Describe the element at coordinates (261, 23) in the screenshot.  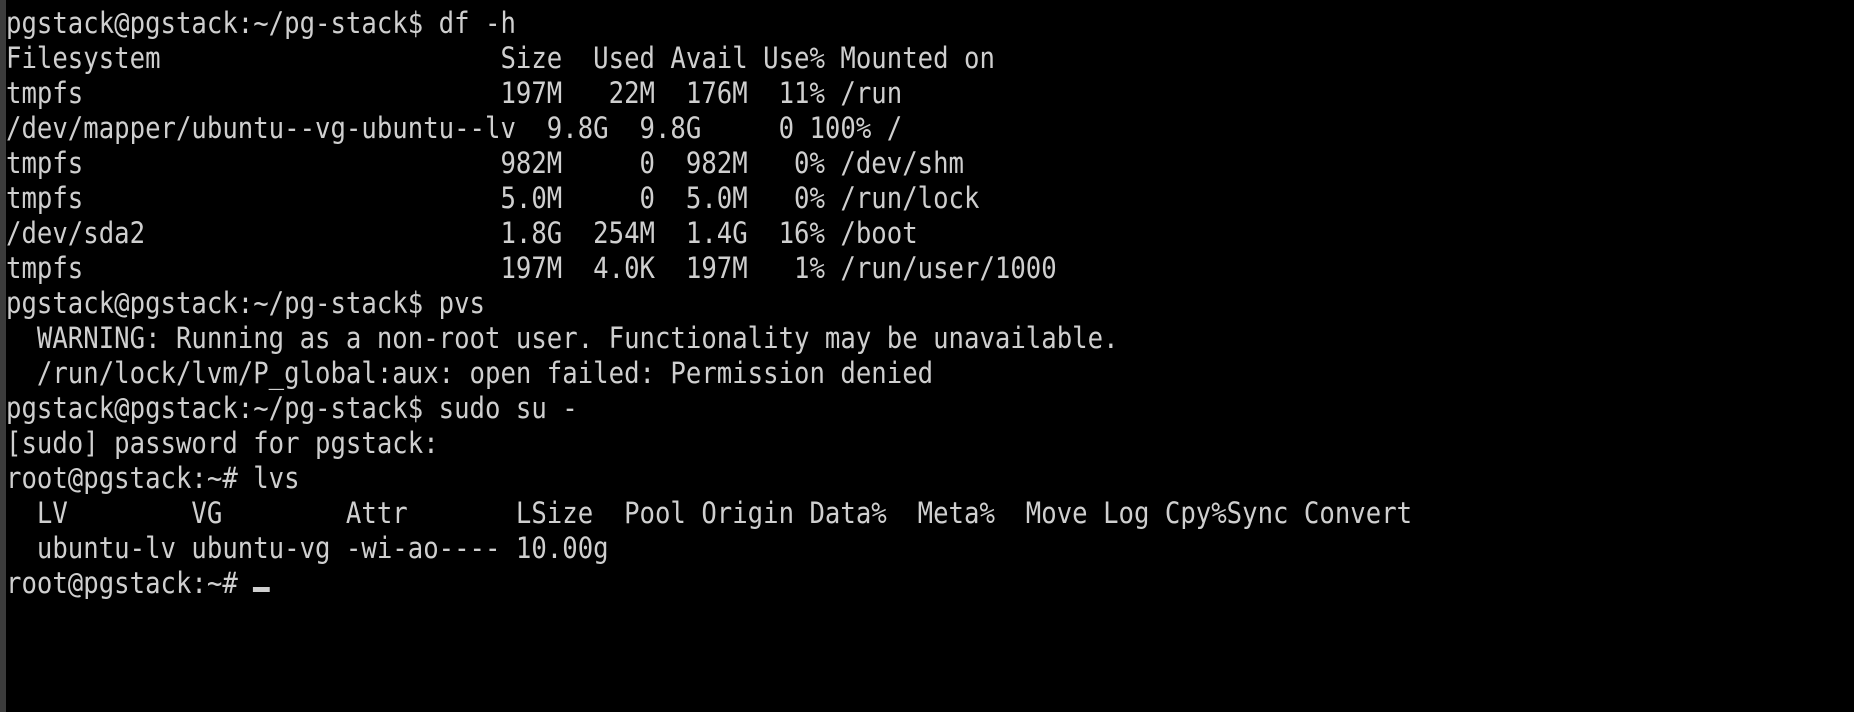
I see `terminal-line-command-df: pgstack@pgstack:~/pg-stack$ df -h` at that location.